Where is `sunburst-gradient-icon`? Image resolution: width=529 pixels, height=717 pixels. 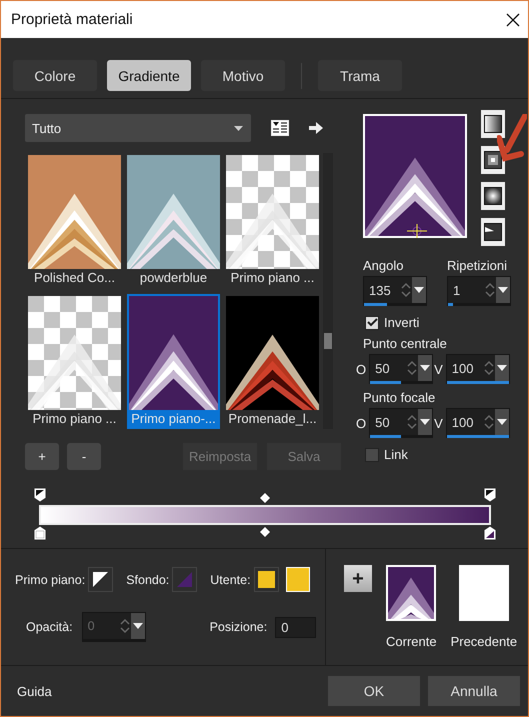
sunburst-gradient-icon is located at coordinates (493, 232).